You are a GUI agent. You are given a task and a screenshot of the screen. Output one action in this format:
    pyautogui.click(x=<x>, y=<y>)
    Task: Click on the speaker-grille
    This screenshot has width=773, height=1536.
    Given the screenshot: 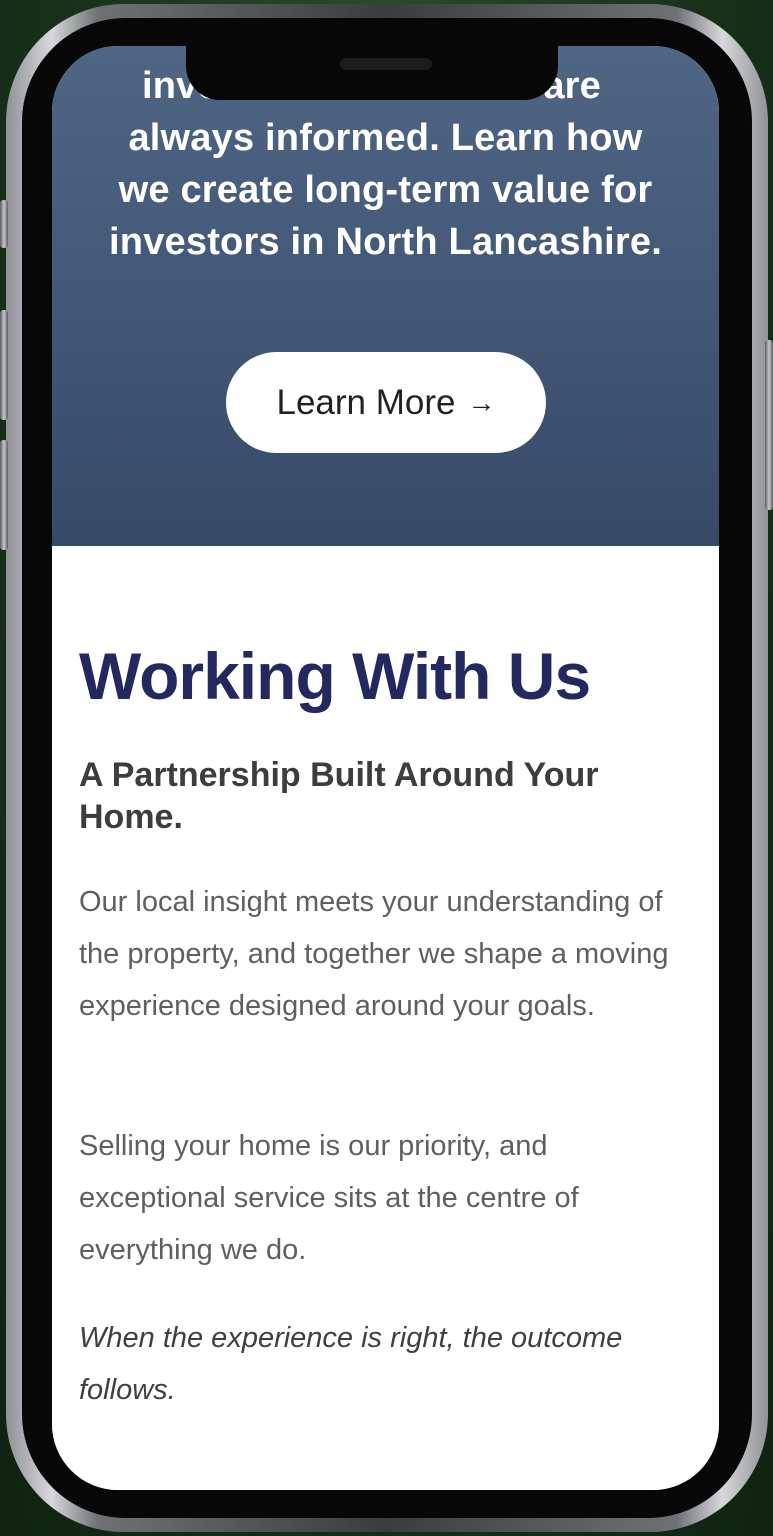 What is the action you would take?
    pyautogui.click(x=386, y=64)
    